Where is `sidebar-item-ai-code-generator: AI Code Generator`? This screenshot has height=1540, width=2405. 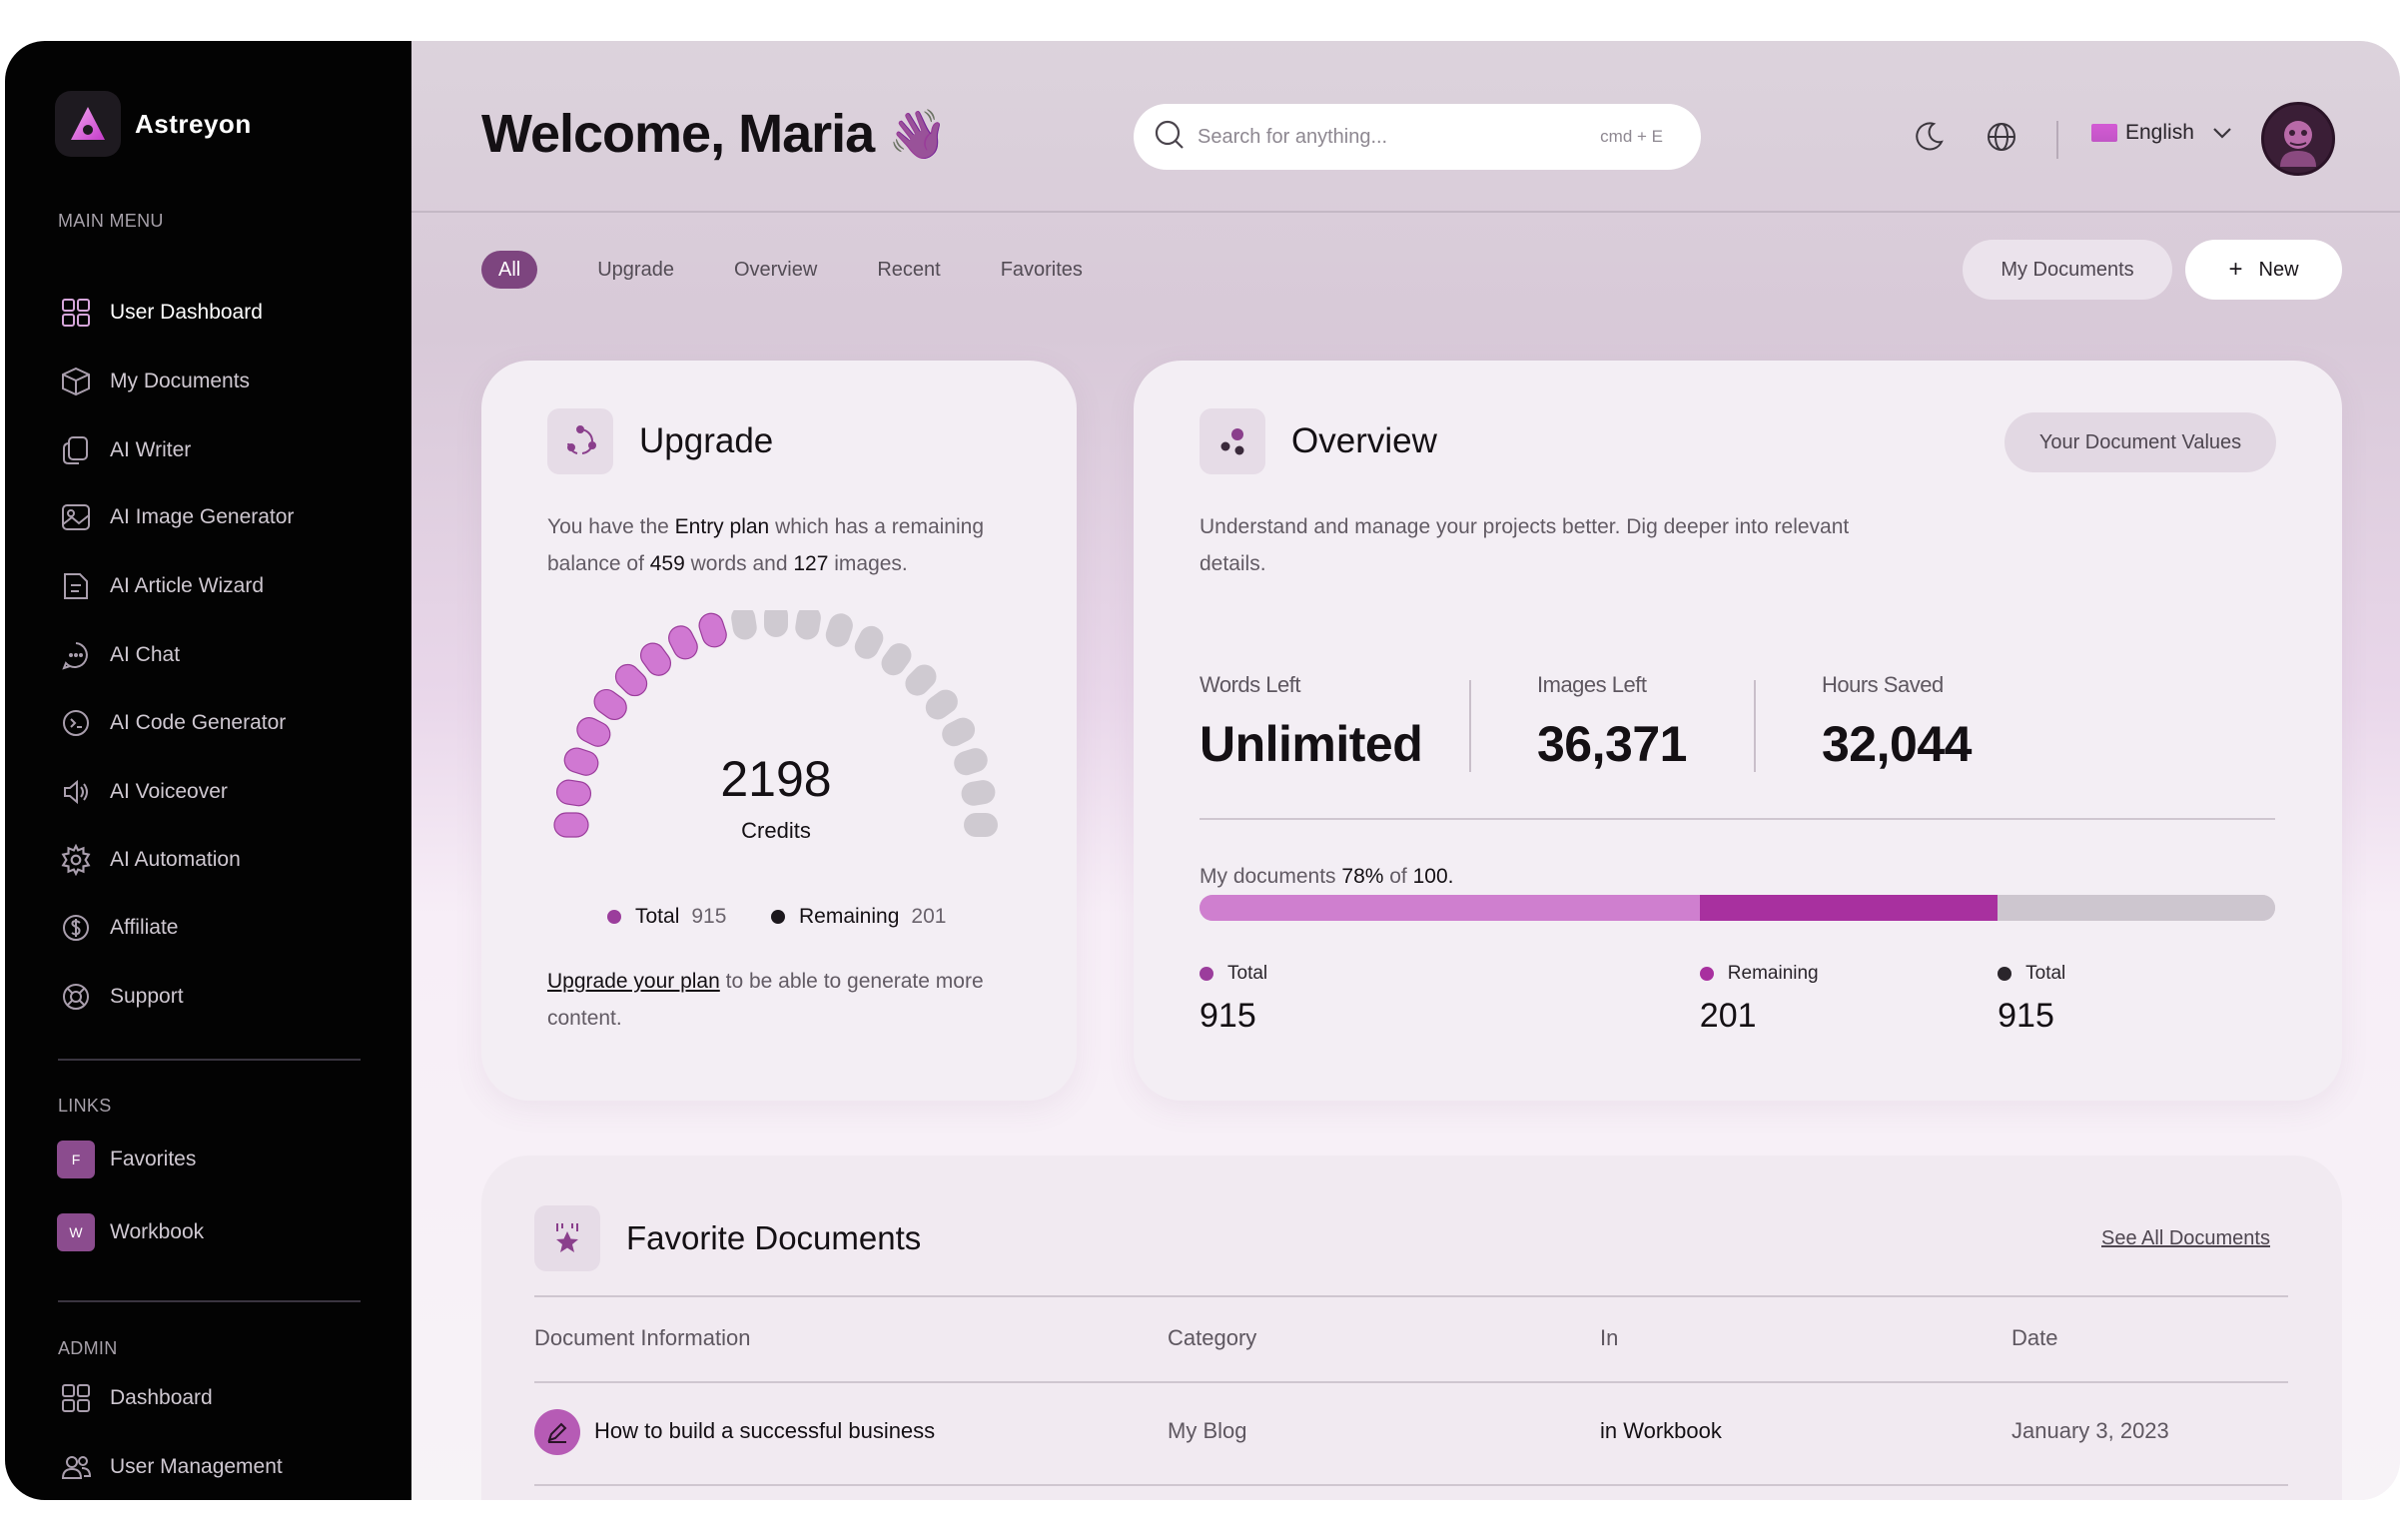
sidebar-item-ai-code-generator: AI Code Generator is located at coordinates (171, 723).